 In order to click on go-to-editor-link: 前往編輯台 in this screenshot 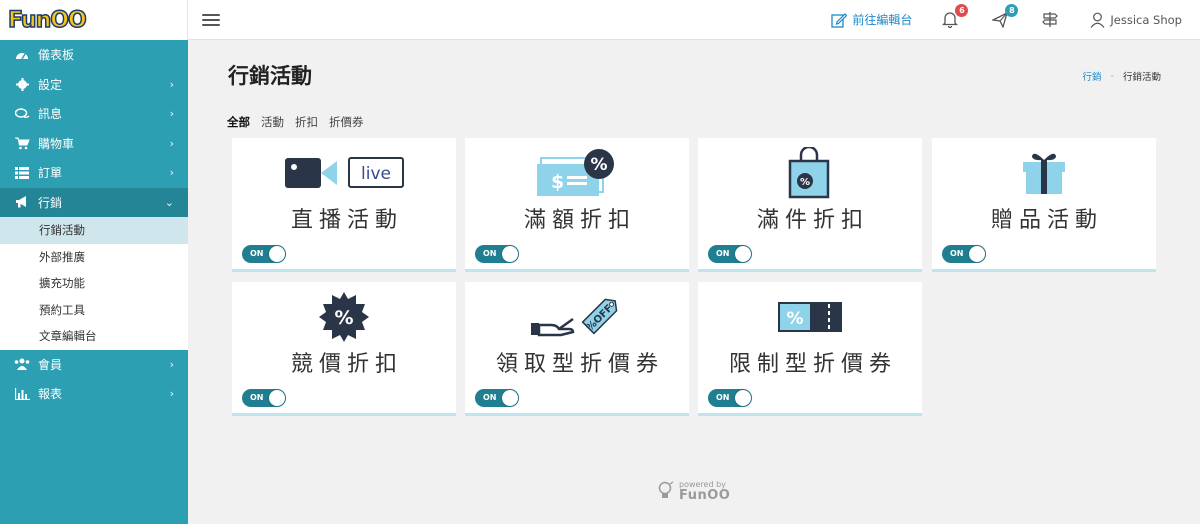, I will do `click(871, 19)`.